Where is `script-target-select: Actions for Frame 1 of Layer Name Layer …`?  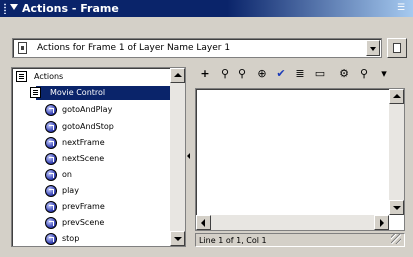 script-target-select: Actions for Frame 1 of Layer Name Layer … is located at coordinates (197, 48).